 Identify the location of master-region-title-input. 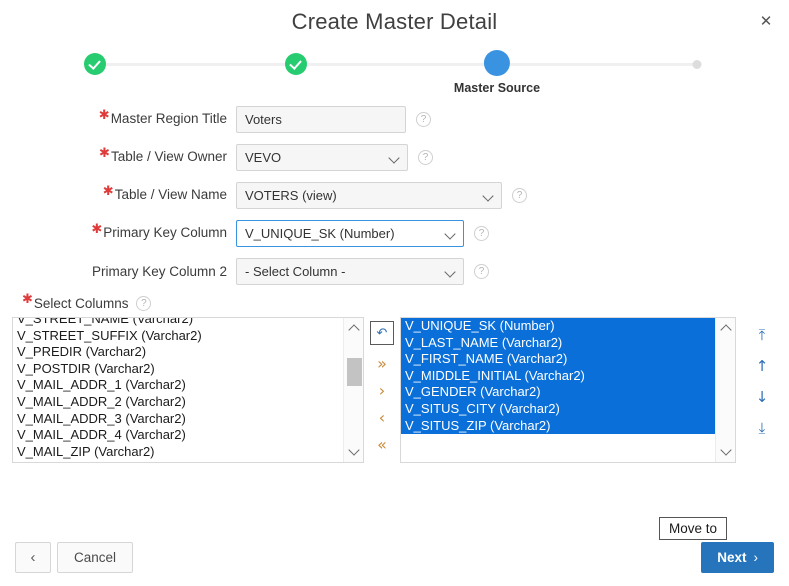
(321, 119).